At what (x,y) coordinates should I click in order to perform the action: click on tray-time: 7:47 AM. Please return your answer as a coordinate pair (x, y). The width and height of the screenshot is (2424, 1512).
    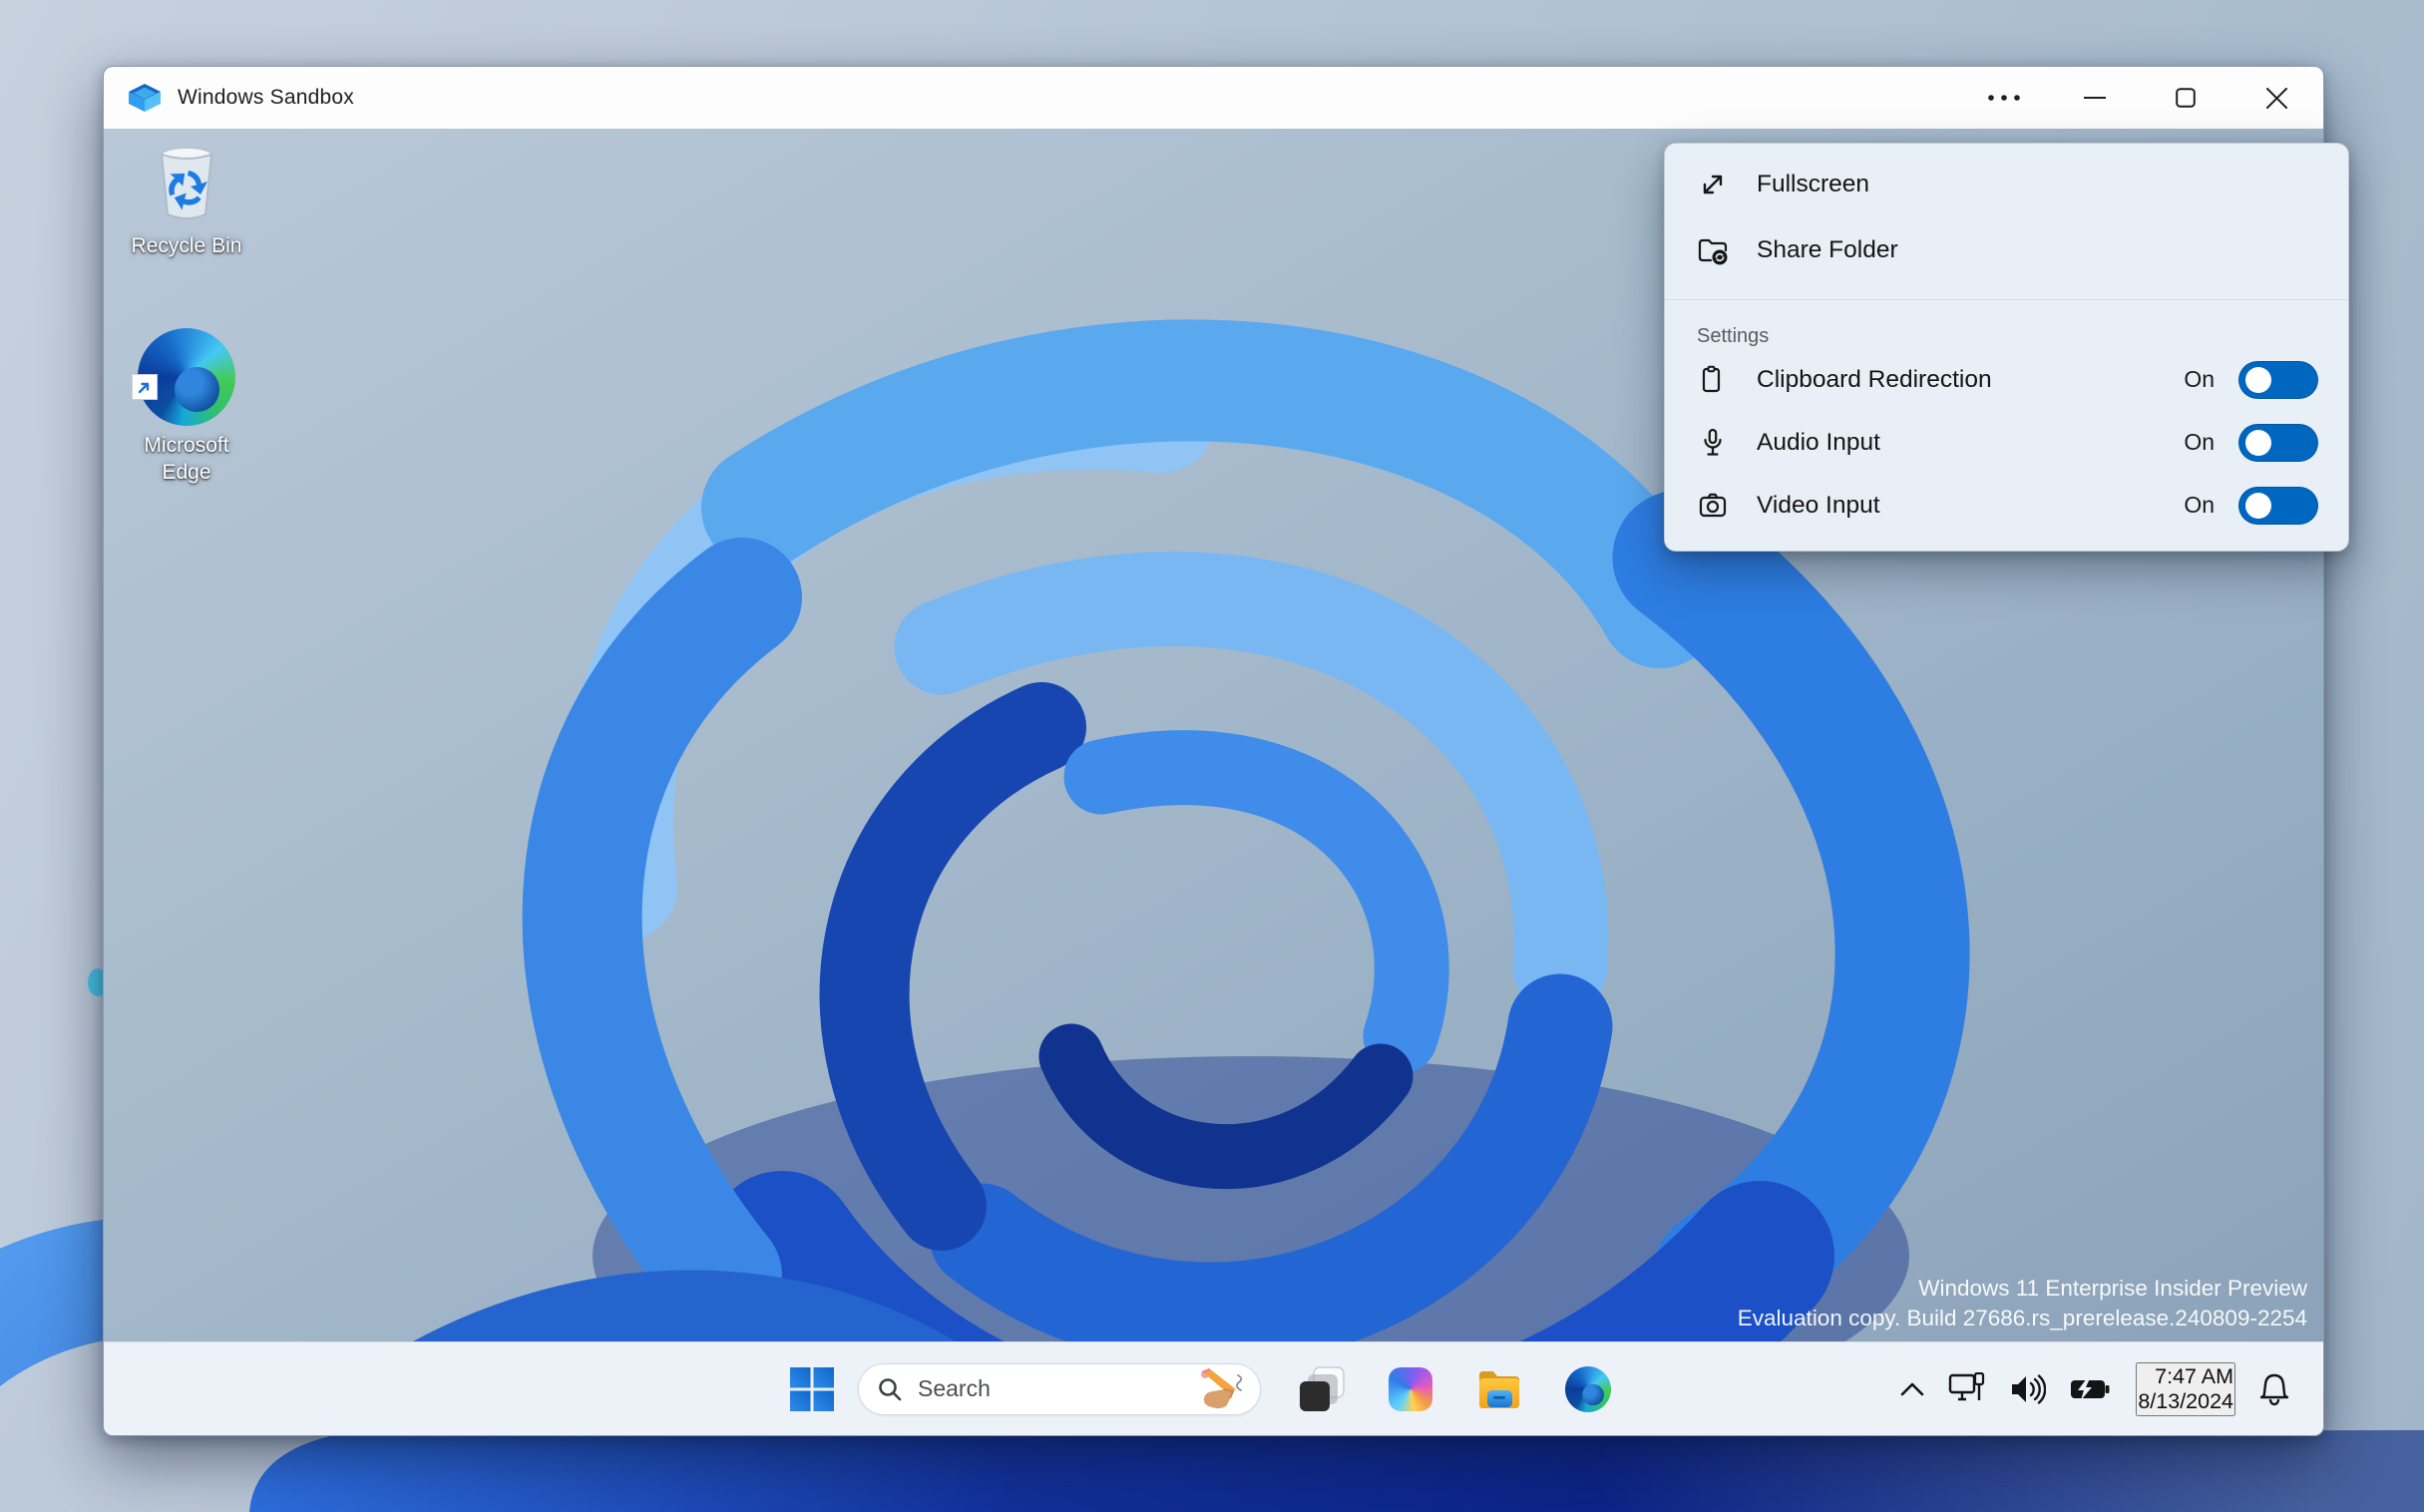
    Looking at the image, I should click on (2194, 1375).